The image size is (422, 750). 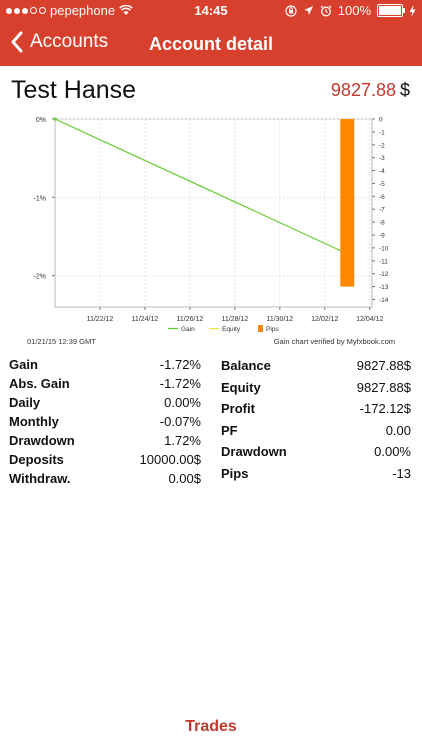 What do you see at coordinates (23, 364) in the screenshot?
I see `stat-label: Gain` at bounding box center [23, 364].